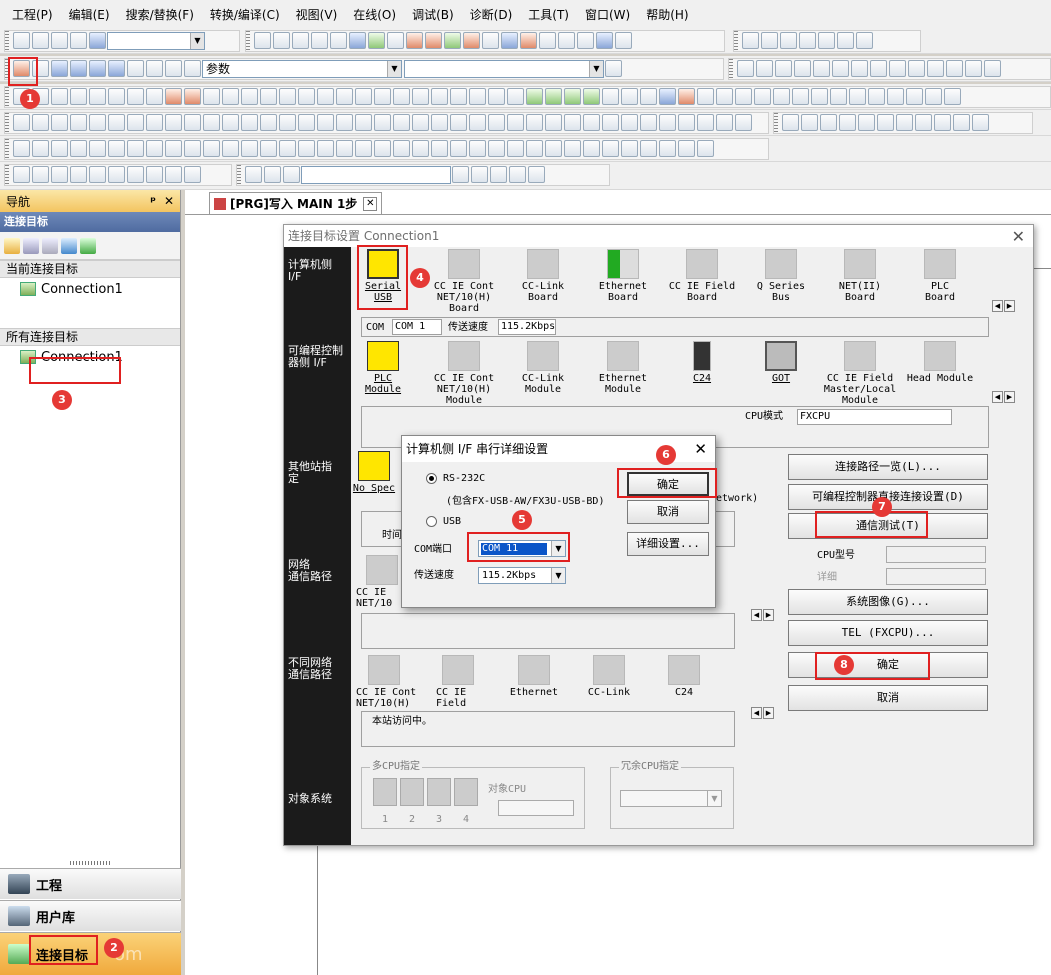  I want to click on nav-tab-user-library: 用户库, so click(90, 915).